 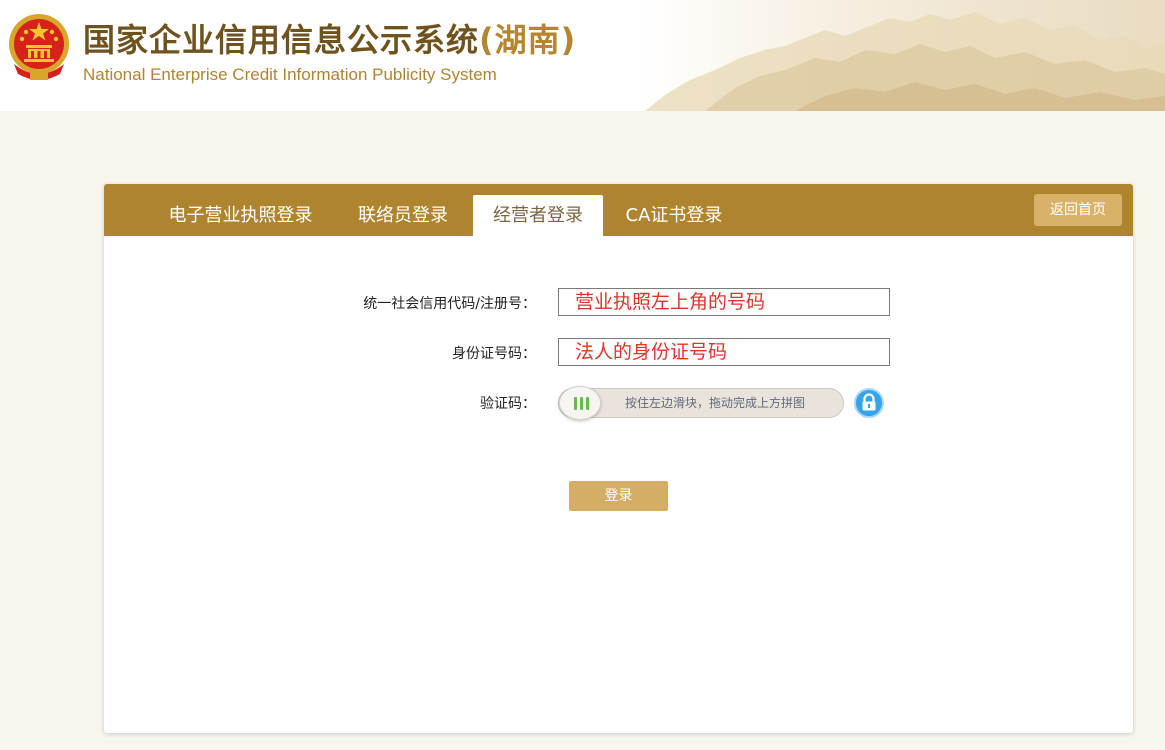 I want to click on credit-code-input, so click(x=724, y=302).